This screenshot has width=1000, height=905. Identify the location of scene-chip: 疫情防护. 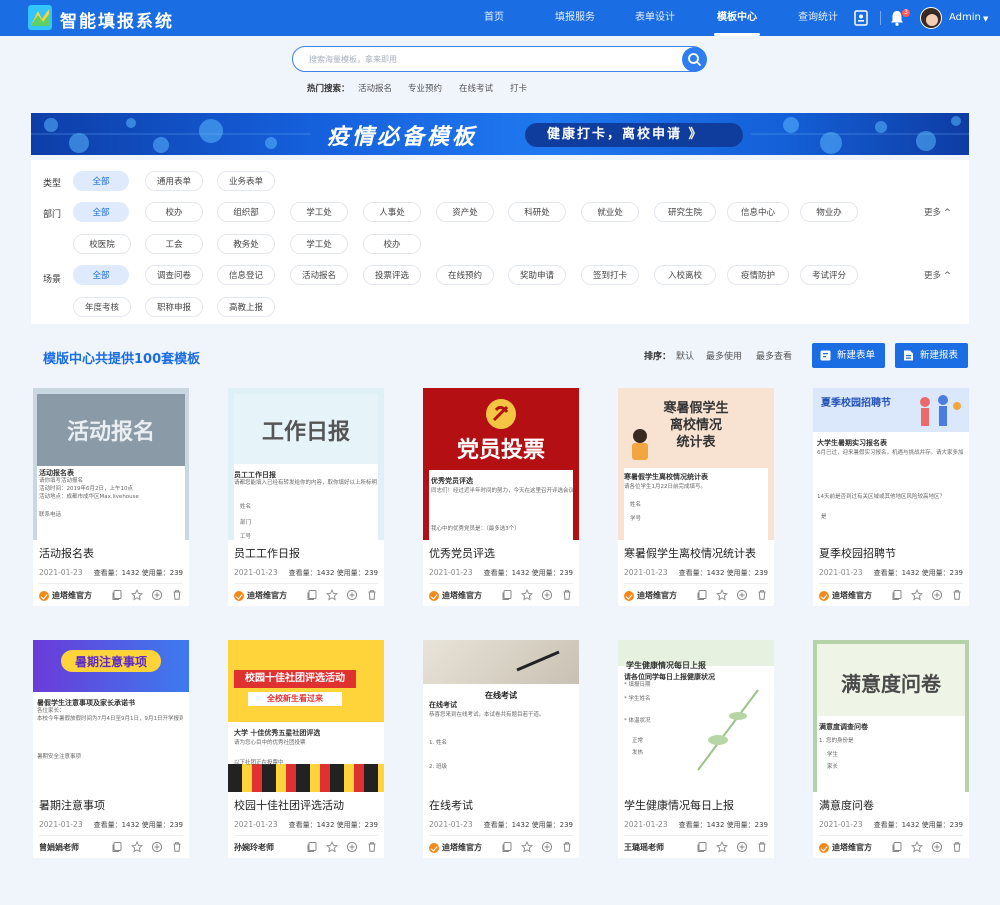
(758, 275).